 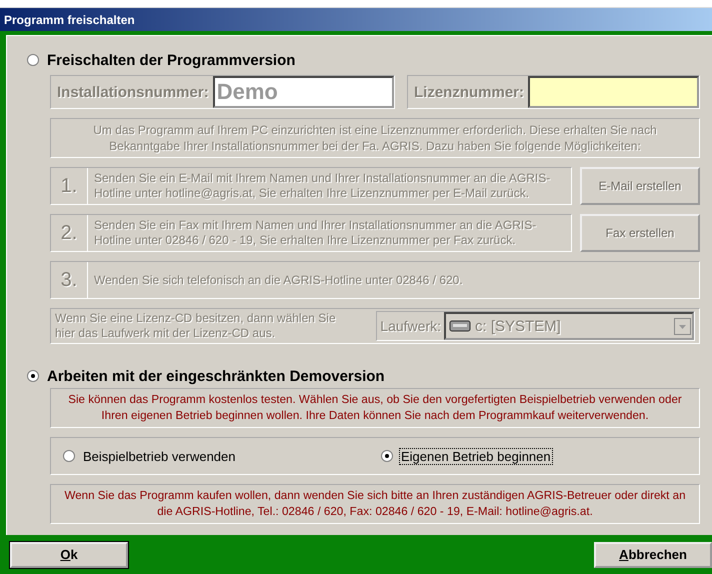 What do you see at coordinates (196, 326) in the screenshot?
I see `cd-text: Wenn Sie eine Lizenz-CD besitzen, dann wählen Sie hier das Laufwerk mit der Lizenz-CD aus.` at bounding box center [196, 326].